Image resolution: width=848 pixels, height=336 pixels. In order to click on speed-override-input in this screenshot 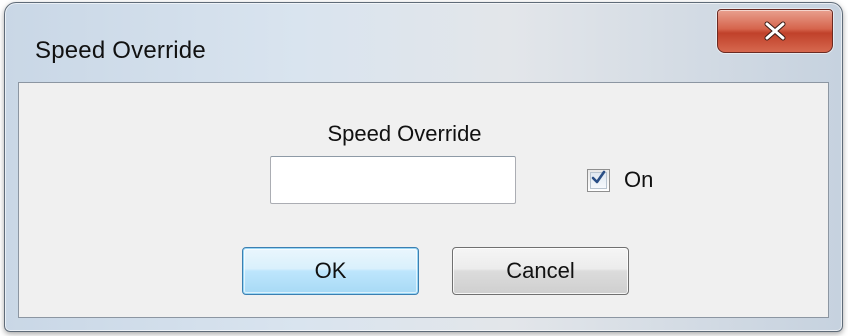, I will do `click(393, 180)`.